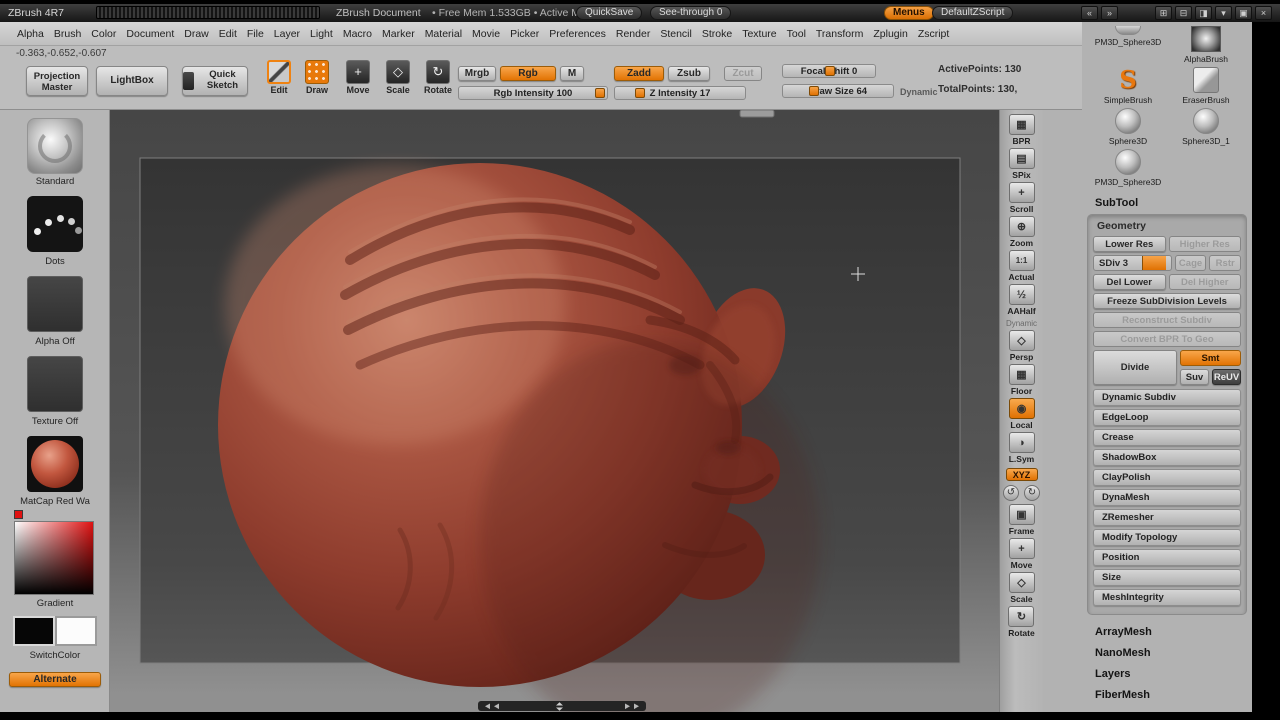  What do you see at coordinates (1167, 694) in the screenshot?
I see `fibermesh-palette-header: FiberMesh` at bounding box center [1167, 694].